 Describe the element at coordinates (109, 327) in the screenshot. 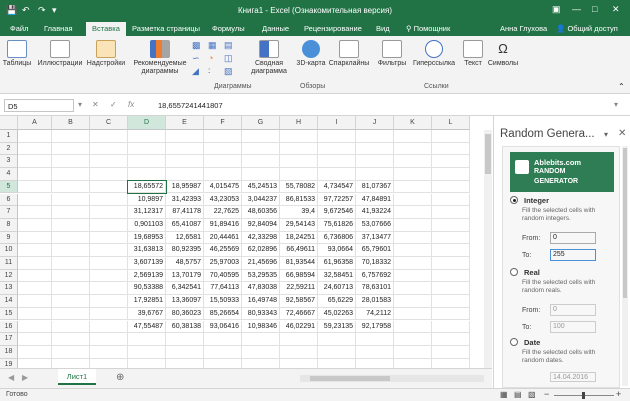

I see `cell-c16` at that location.